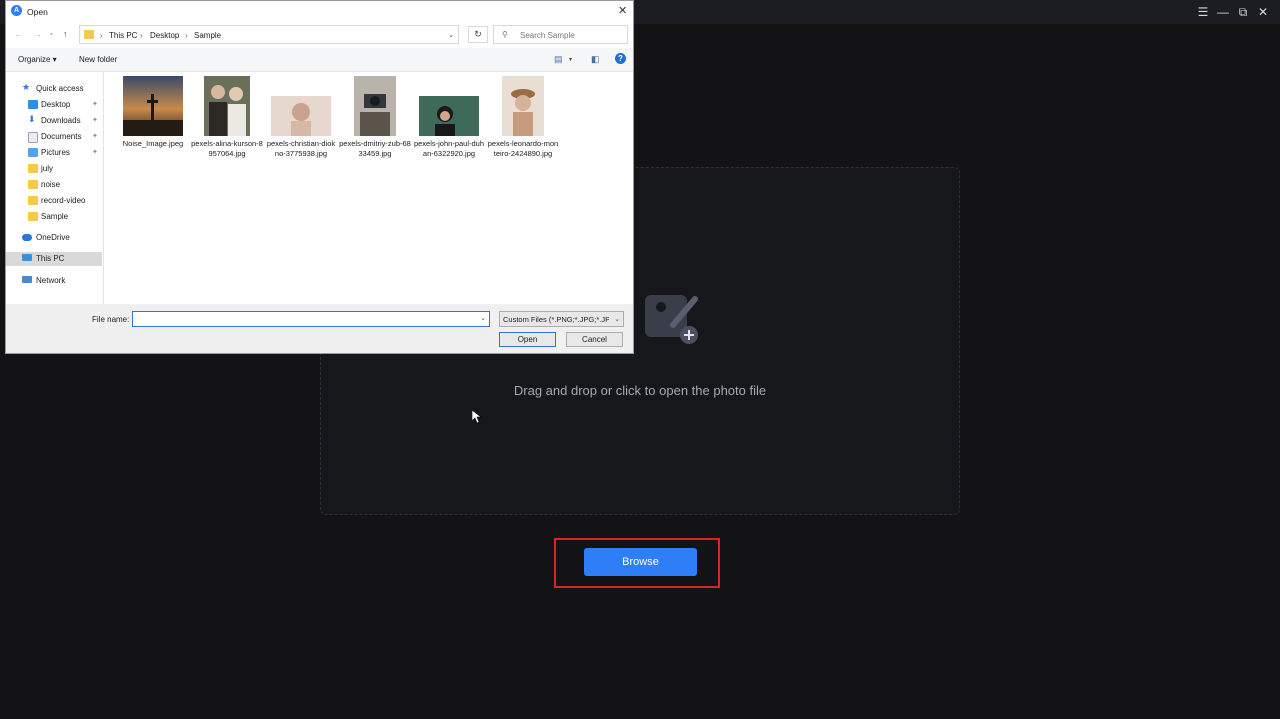 The width and height of the screenshot is (1280, 719). I want to click on help-icon: ?, so click(620, 58).